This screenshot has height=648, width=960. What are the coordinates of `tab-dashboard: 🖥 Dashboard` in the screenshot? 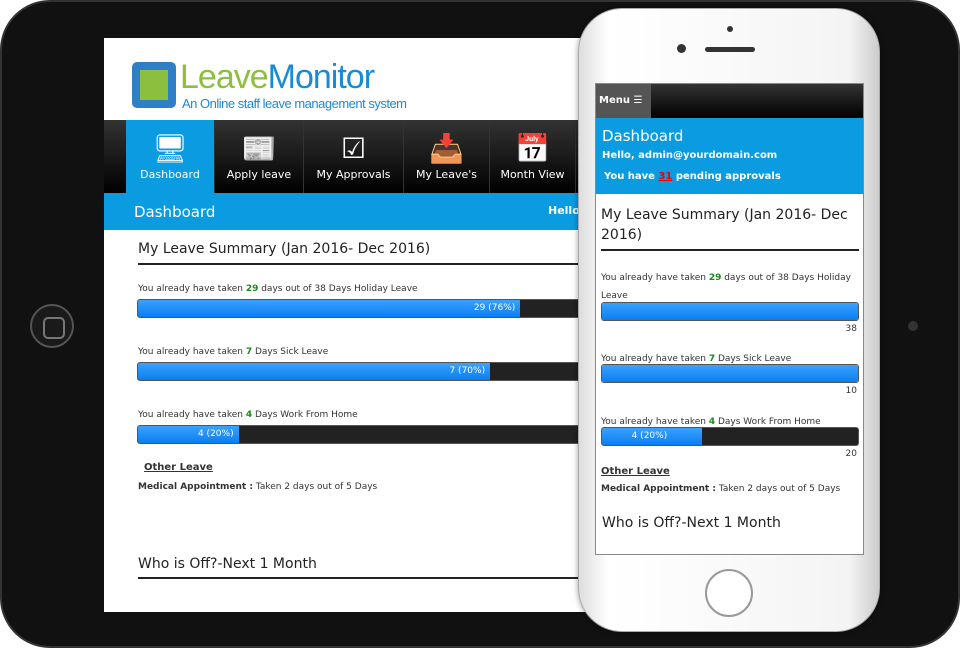 It's located at (170, 156).